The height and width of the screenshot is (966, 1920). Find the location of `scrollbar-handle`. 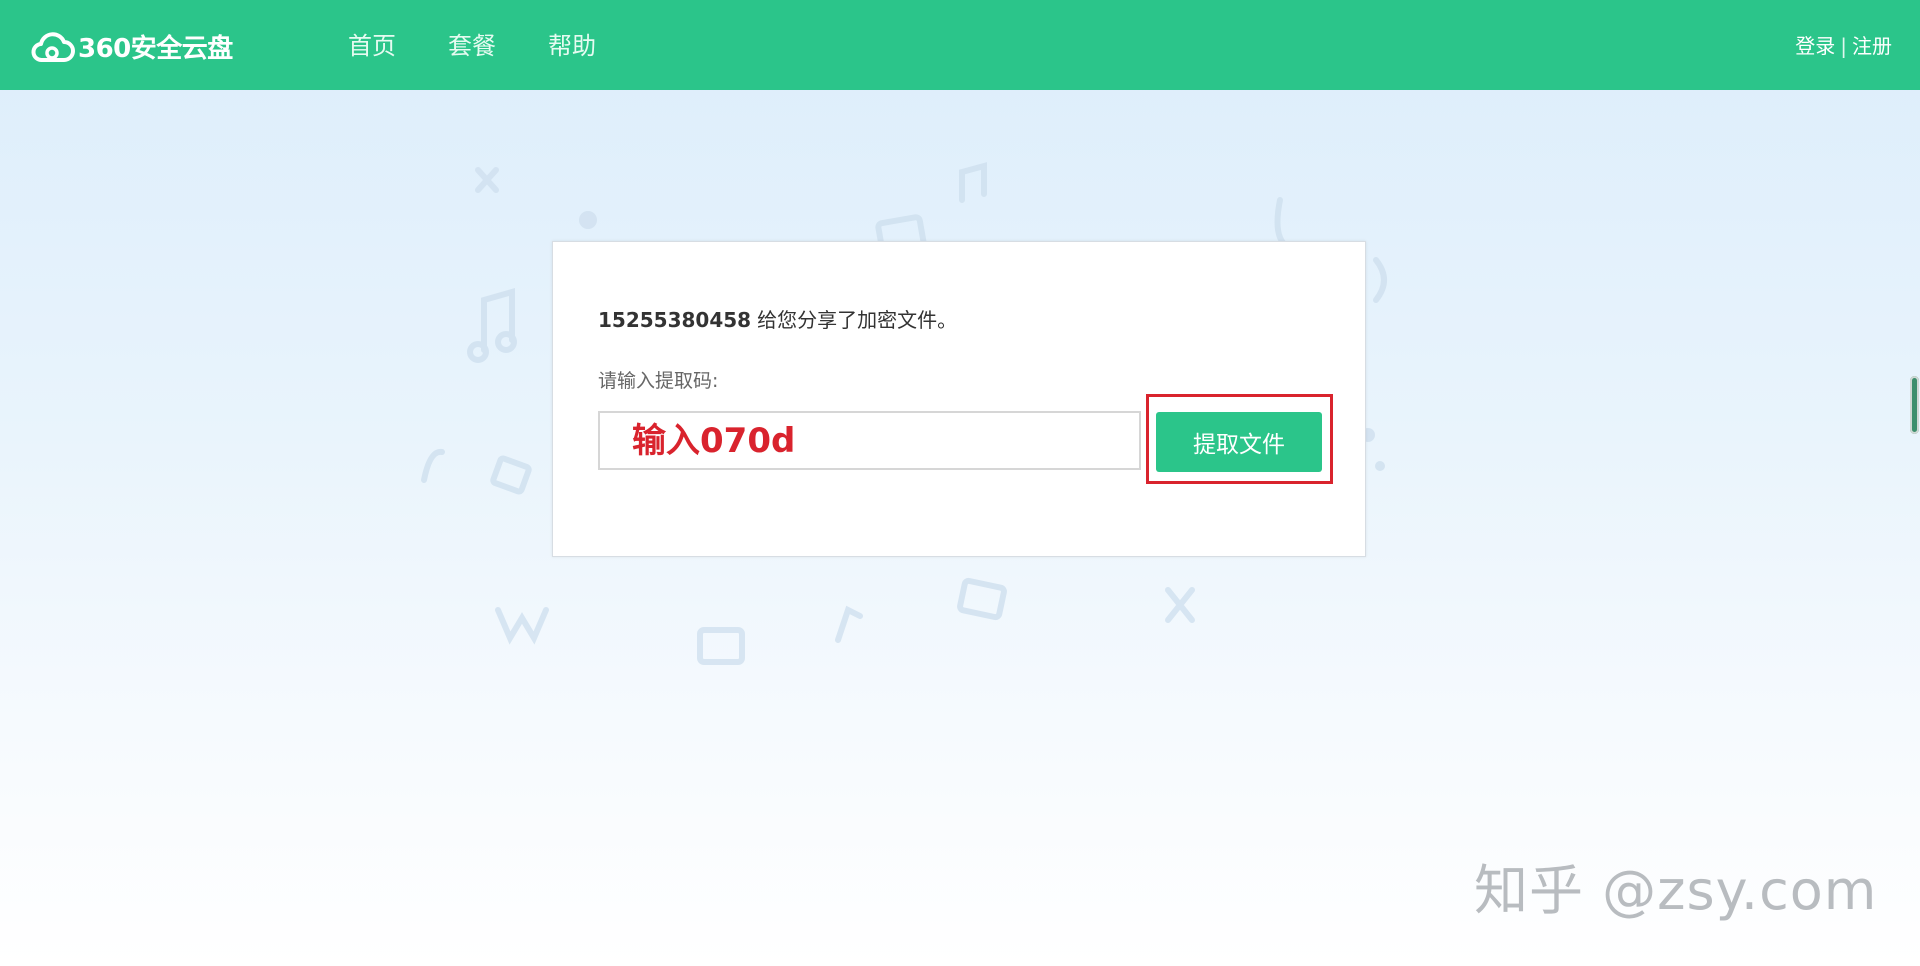

scrollbar-handle is located at coordinates (1914, 405).